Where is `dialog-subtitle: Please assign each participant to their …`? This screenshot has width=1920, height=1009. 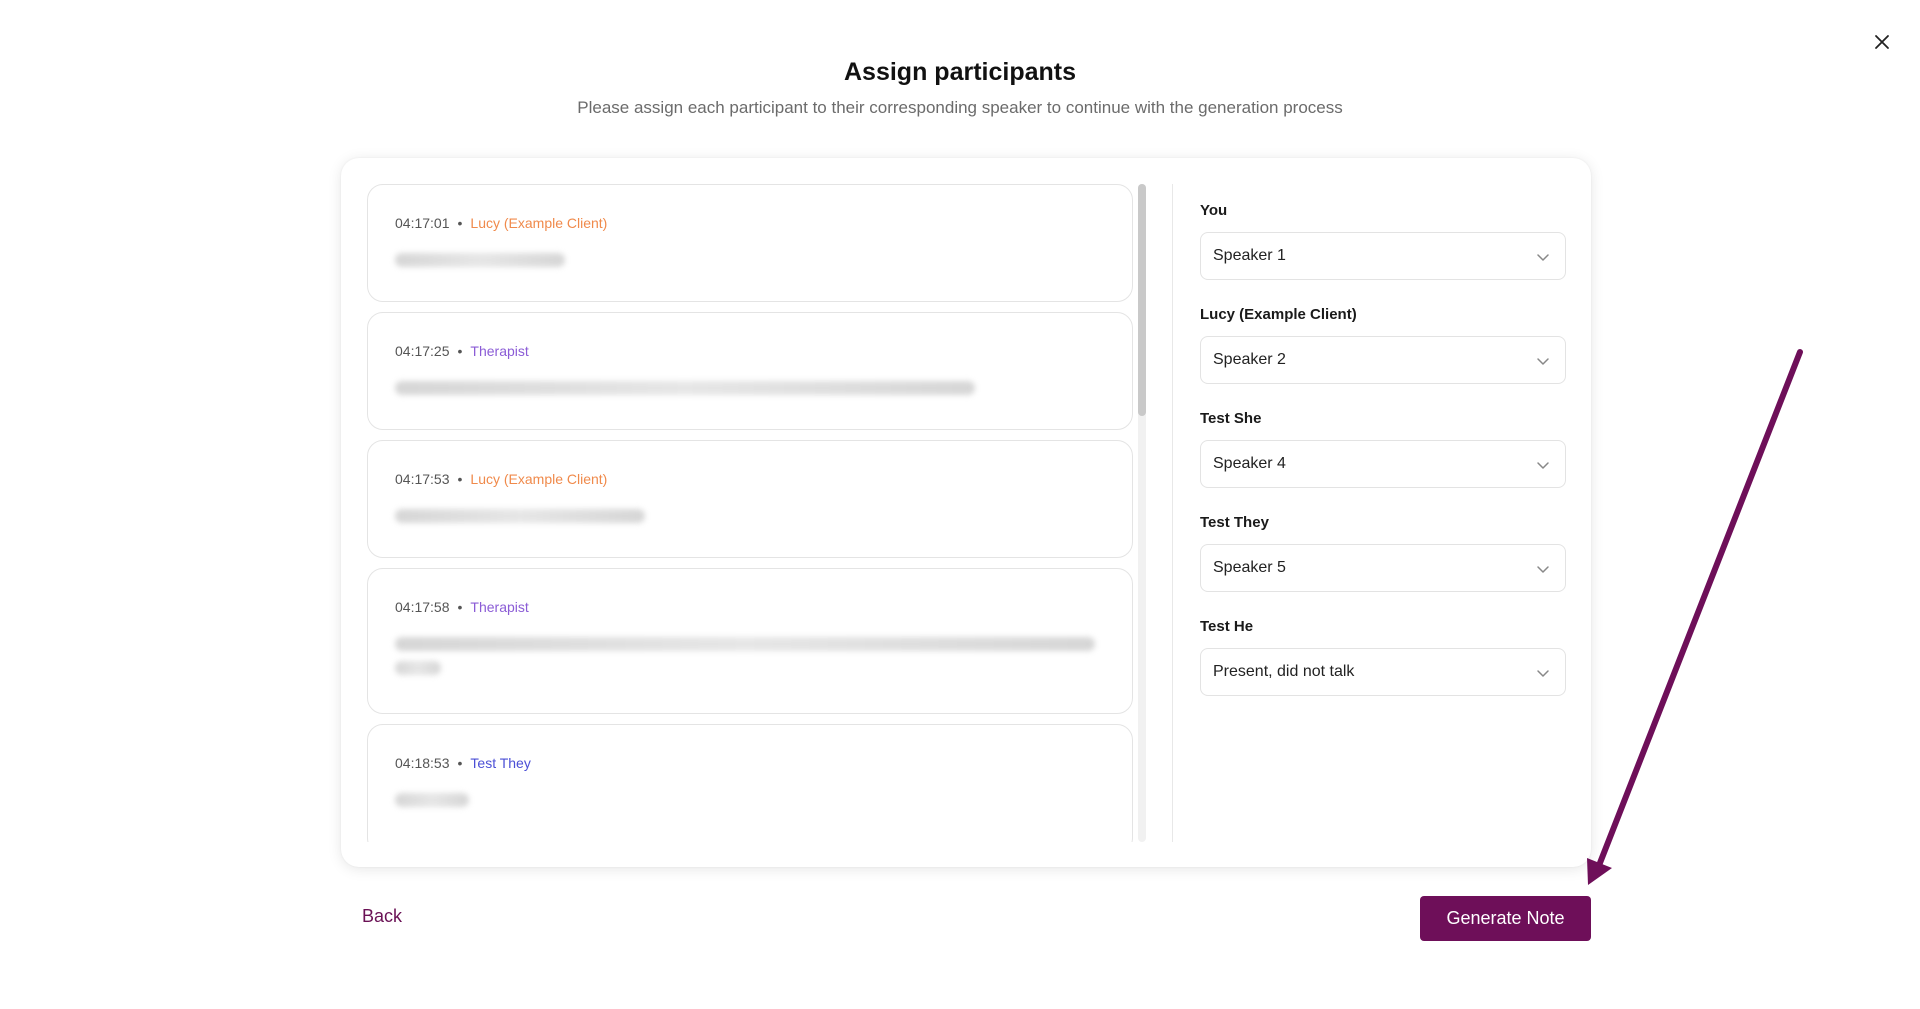
dialog-subtitle: Please assign each participant to their … is located at coordinates (960, 107).